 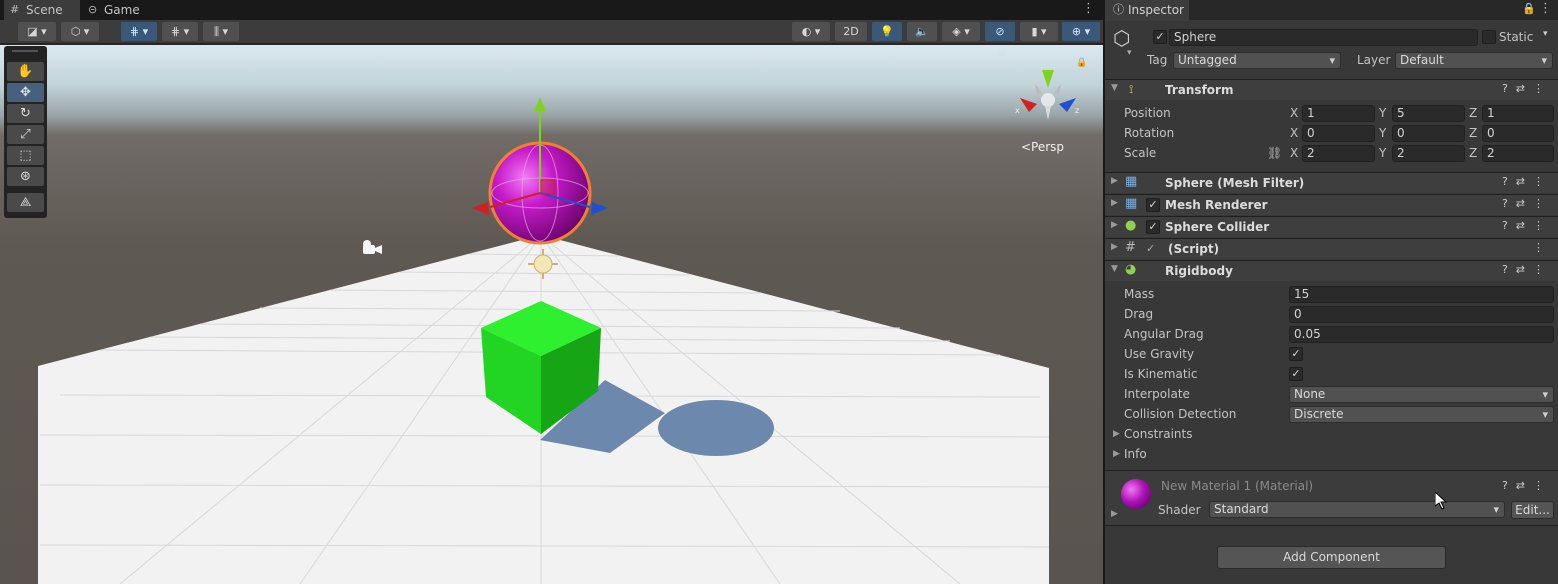 What do you see at coordinates (811, 31) in the screenshot?
I see `shading-button: ◐ ▾` at bounding box center [811, 31].